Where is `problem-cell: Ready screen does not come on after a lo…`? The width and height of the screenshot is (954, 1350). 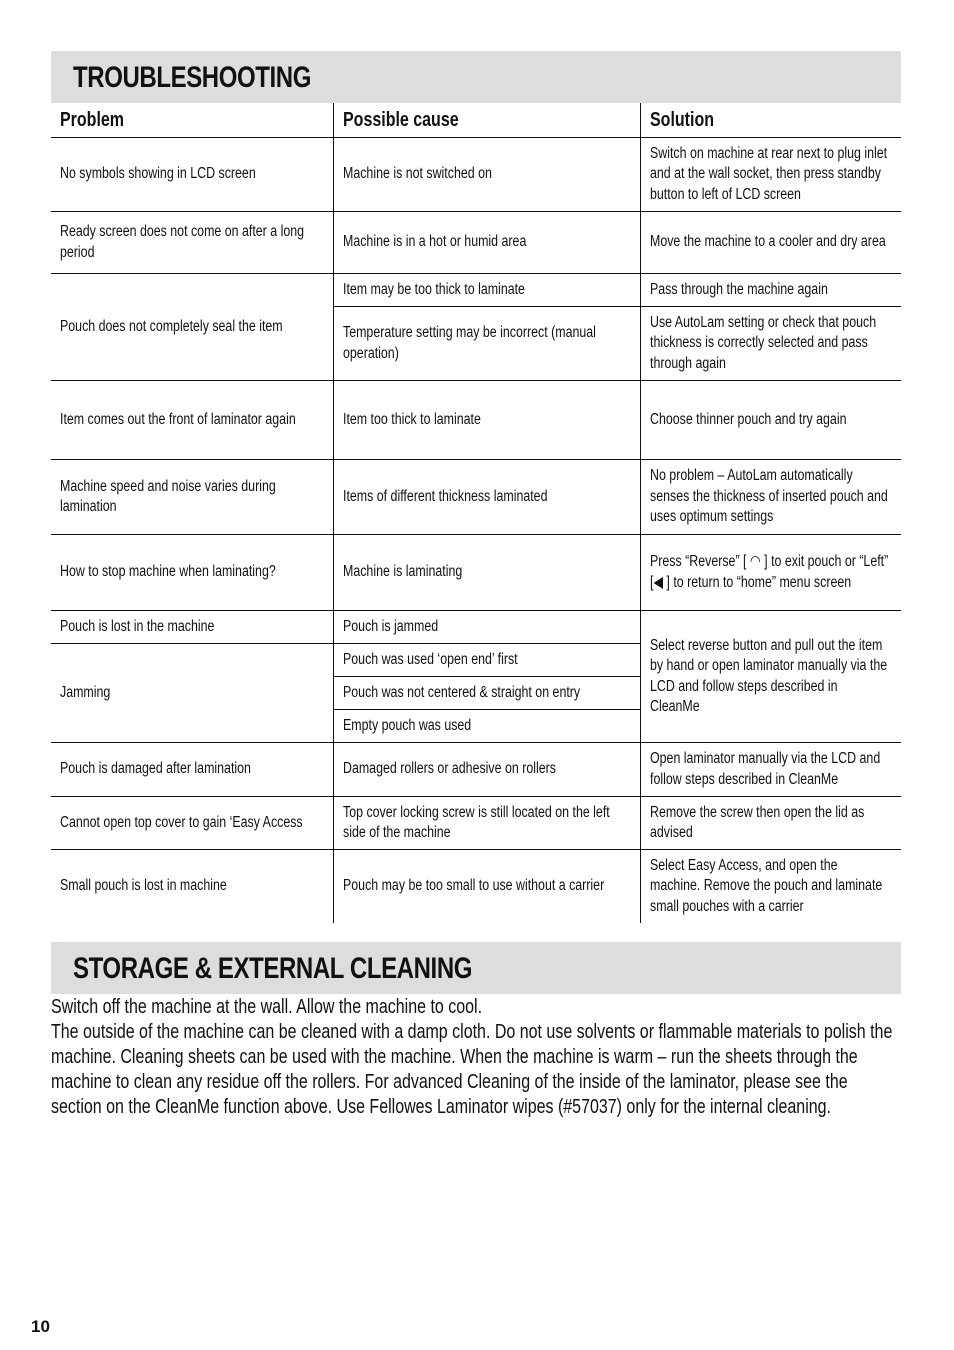 problem-cell: Ready screen does not come on after a lo… is located at coordinates (192, 242).